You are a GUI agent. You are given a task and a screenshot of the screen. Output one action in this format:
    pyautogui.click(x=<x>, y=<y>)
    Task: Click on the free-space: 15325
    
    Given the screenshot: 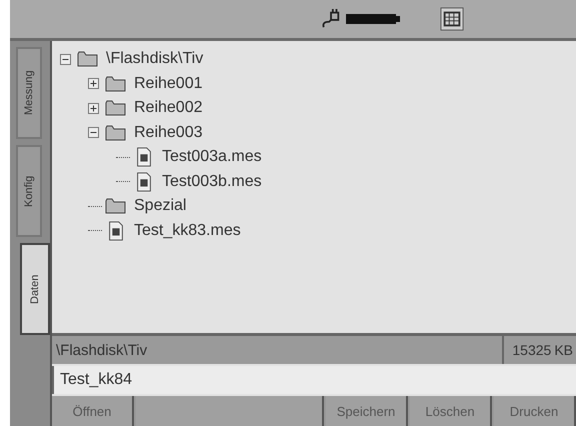 What is the action you would take?
    pyautogui.click(x=531, y=350)
    